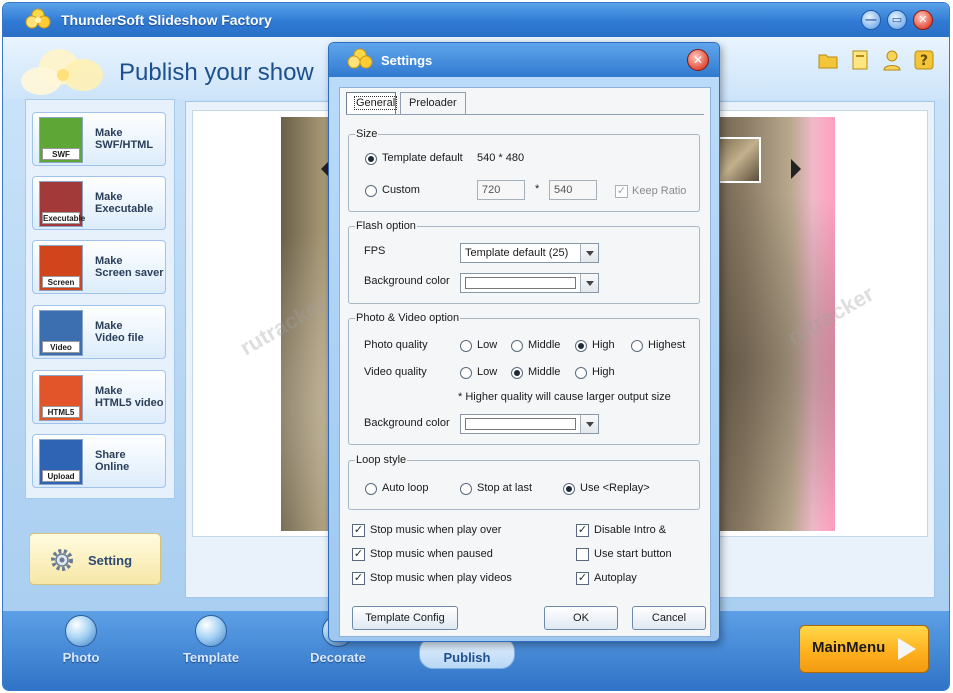  What do you see at coordinates (603, 372) in the screenshot?
I see `video-quality-high-label: High` at bounding box center [603, 372].